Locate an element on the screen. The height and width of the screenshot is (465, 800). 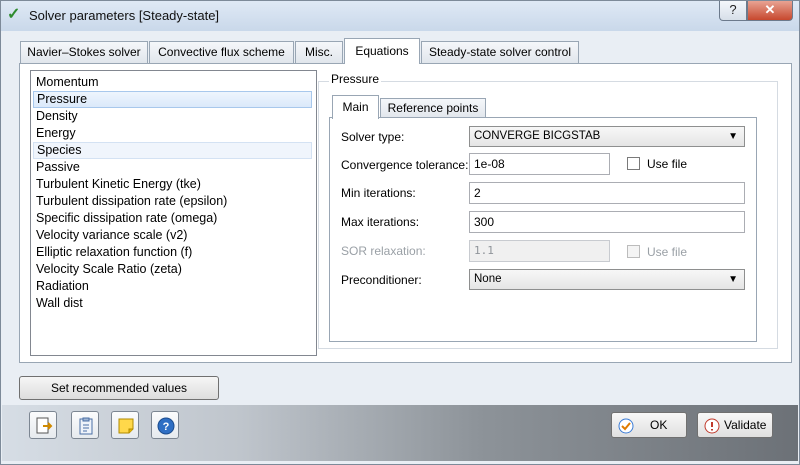
group-title: Pressure is located at coordinates (355, 79).